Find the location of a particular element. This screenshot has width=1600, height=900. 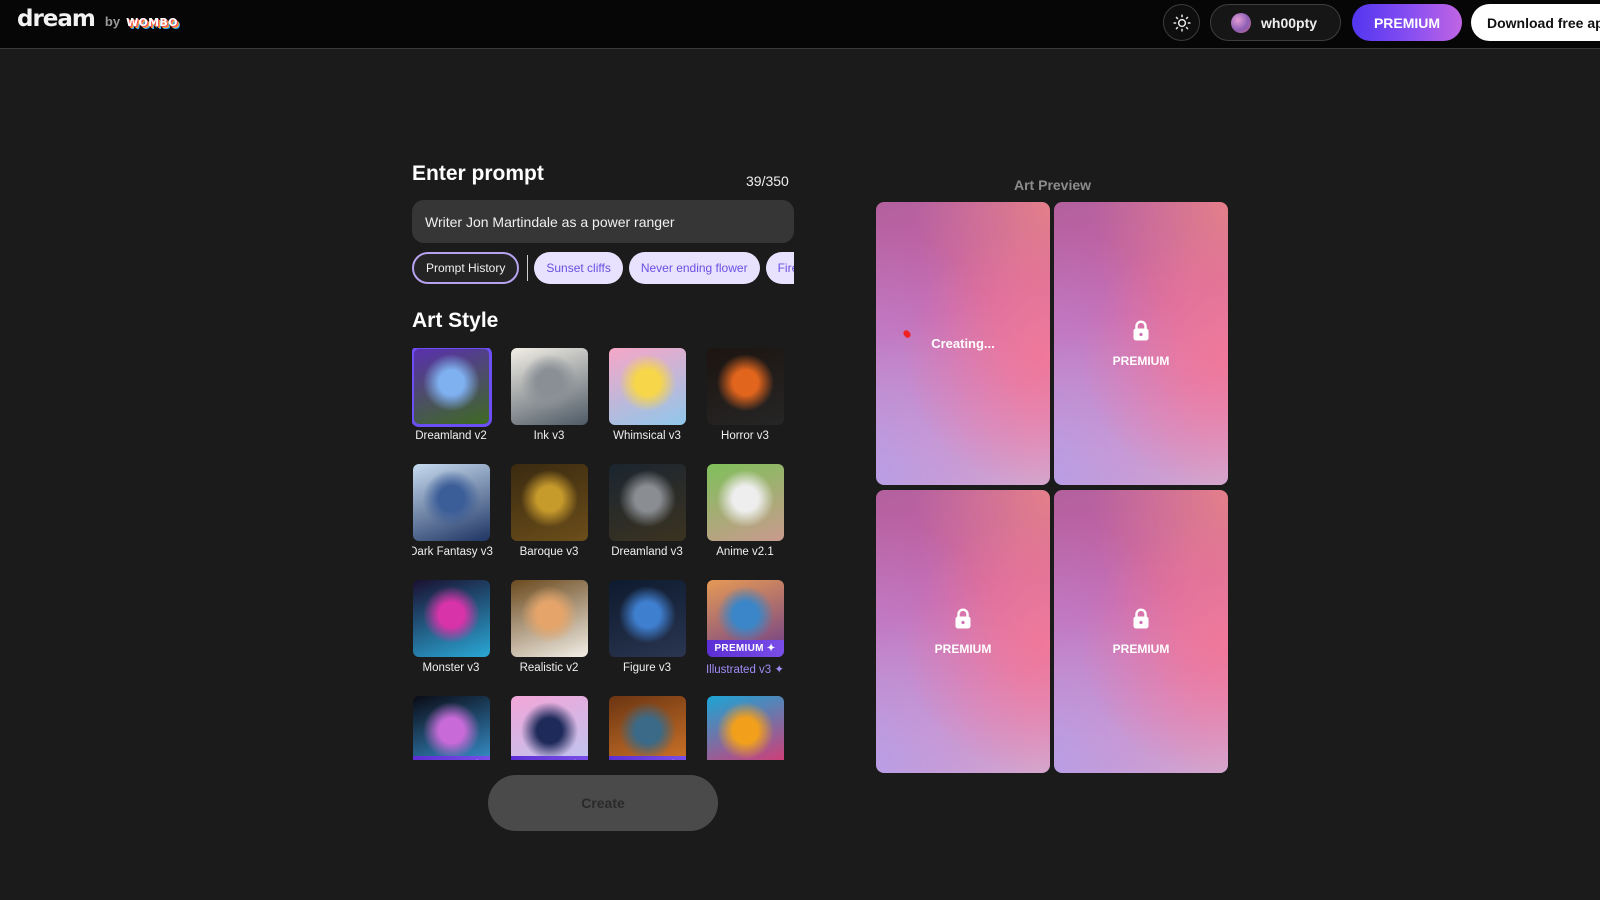

art-style-option: Dreamland v3 is located at coordinates (647, 511).